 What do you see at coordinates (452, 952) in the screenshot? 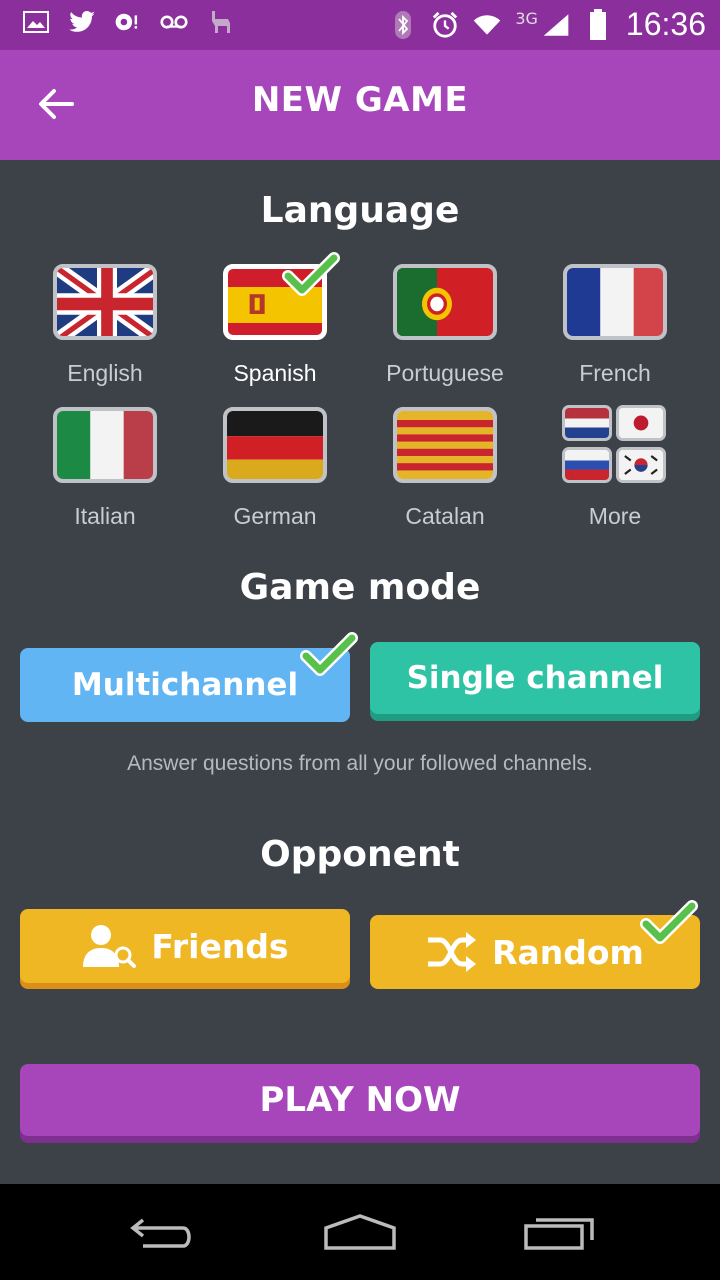
I see `shuffle-icon` at bounding box center [452, 952].